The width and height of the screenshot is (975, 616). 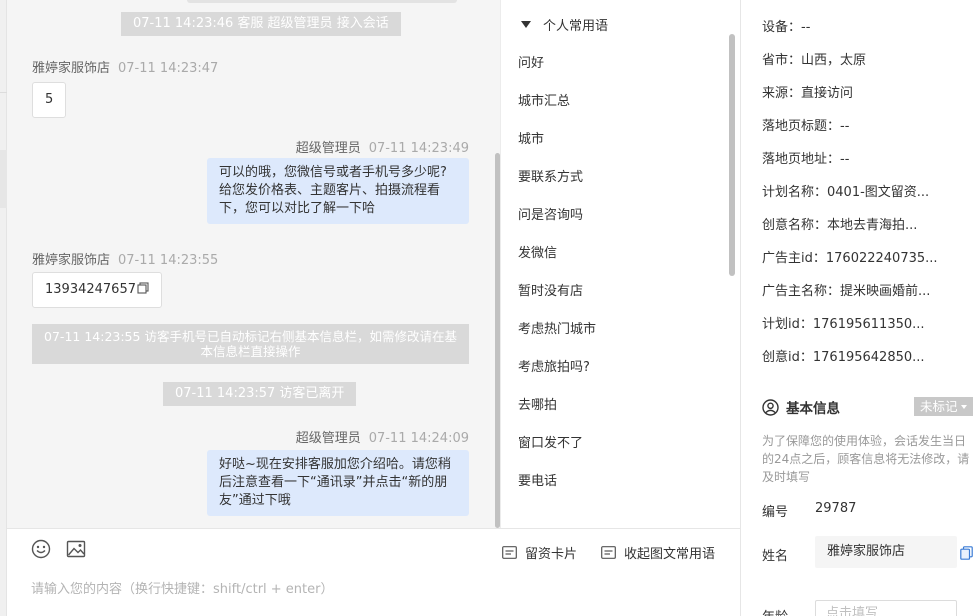 What do you see at coordinates (537, 479) in the screenshot?
I see `phrase-item: 要电话` at bounding box center [537, 479].